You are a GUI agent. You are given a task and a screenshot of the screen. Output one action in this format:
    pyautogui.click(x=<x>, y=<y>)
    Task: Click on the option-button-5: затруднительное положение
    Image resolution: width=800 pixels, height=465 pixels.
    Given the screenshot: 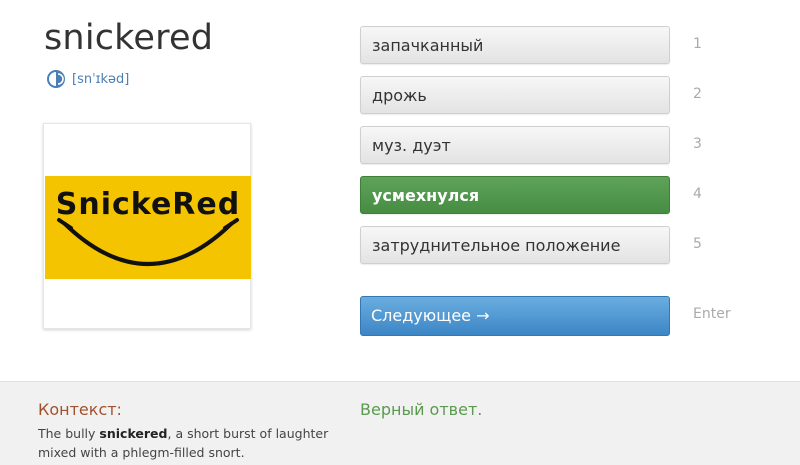 What is the action you would take?
    pyautogui.click(x=515, y=245)
    